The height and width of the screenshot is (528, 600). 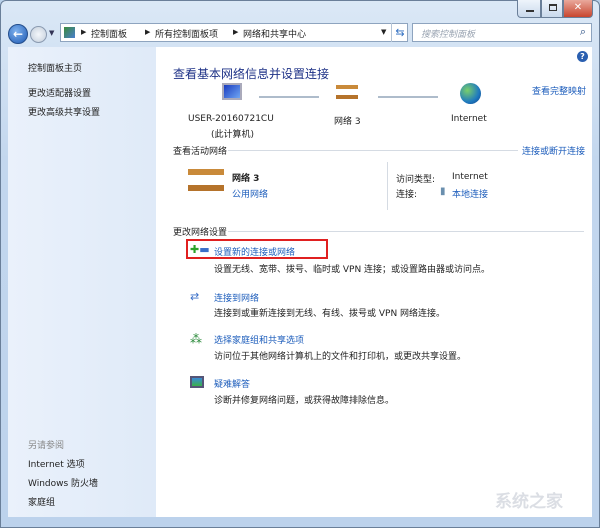 What do you see at coordinates (448, 35) in the screenshot?
I see `search-placeholder: 搜索控制面板` at bounding box center [448, 35].